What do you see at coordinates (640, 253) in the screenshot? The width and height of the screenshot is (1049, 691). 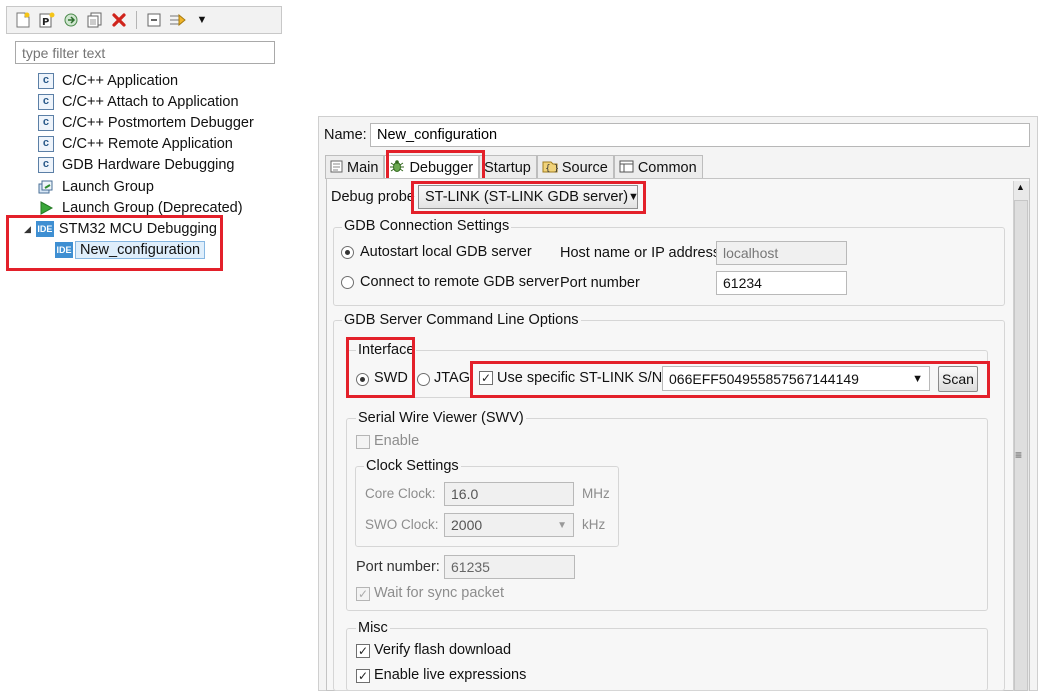 I see `host-label: Host name or IP address` at bounding box center [640, 253].